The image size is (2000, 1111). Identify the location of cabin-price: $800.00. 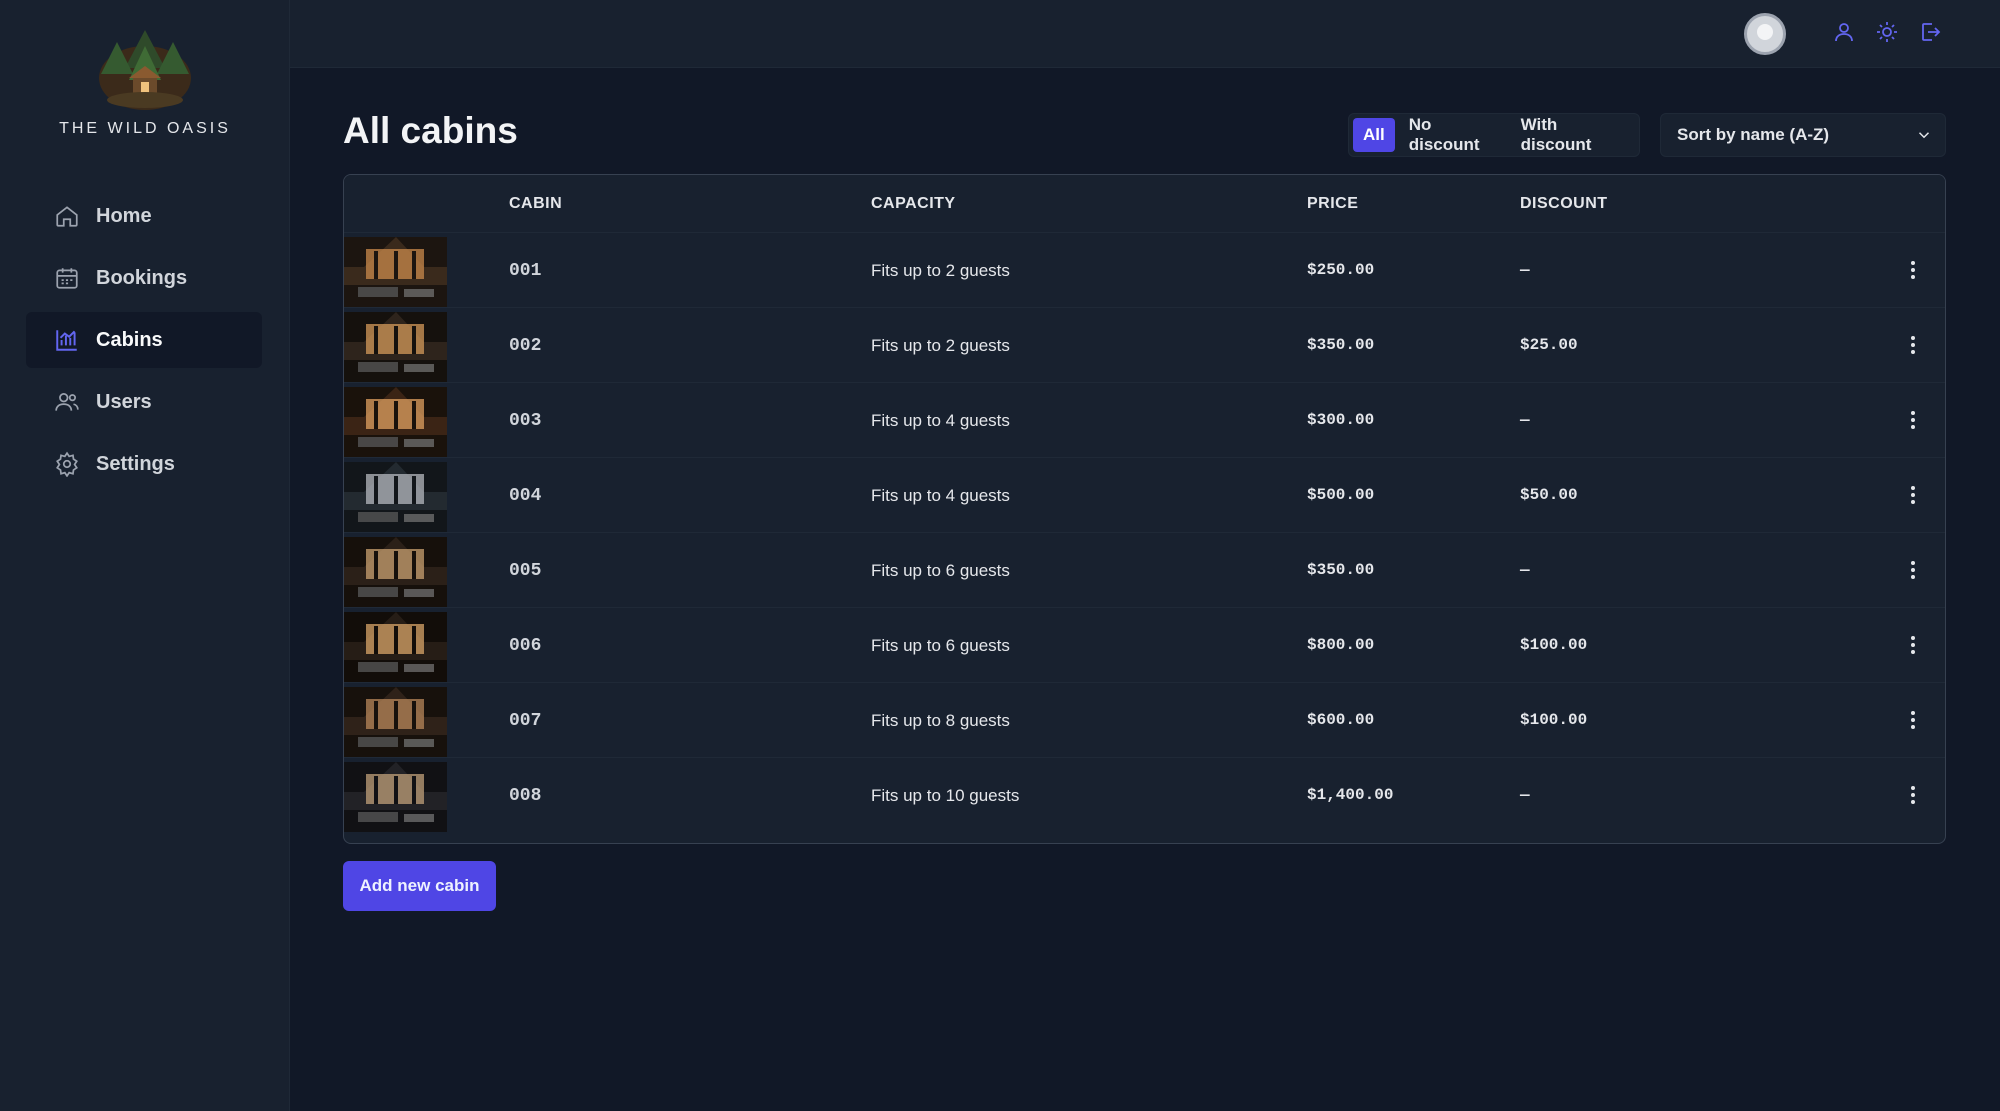
(1341, 645).